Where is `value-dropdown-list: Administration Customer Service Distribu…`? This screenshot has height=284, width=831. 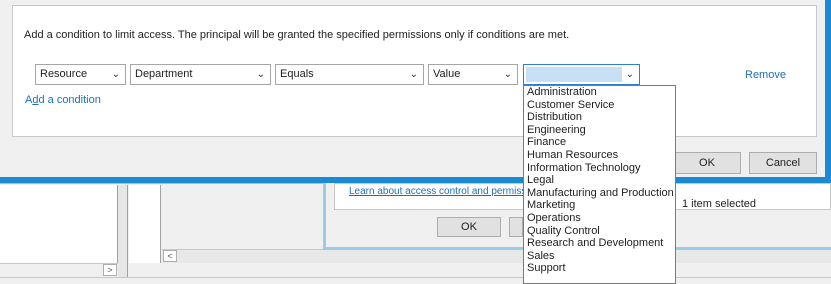
value-dropdown-list: Administration Customer Service Distribu… is located at coordinates (599, 184).